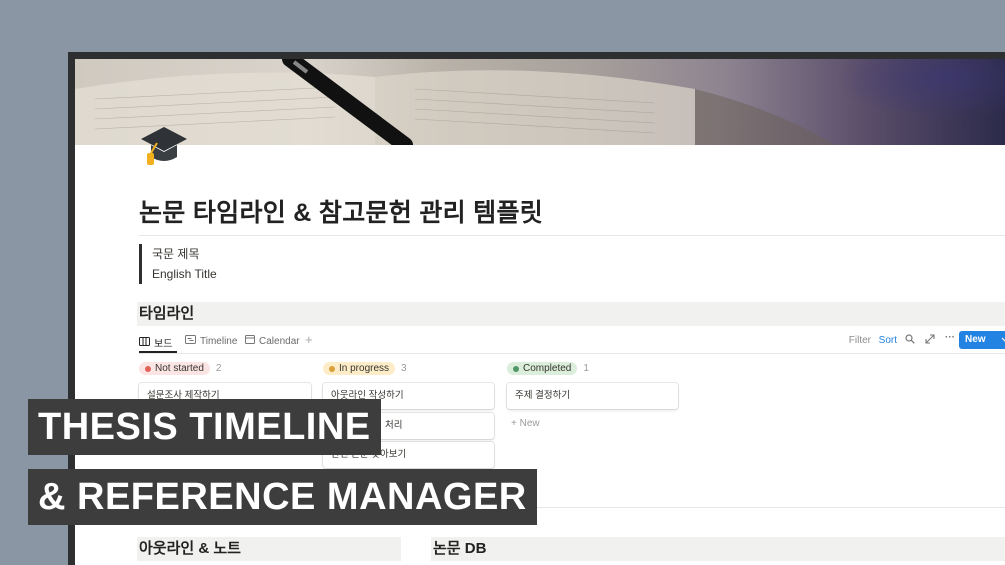 The height and width of the screenshot is (565, 1005). What do you see at coordinates (279, 341) in the screenshot?
I see `tab-calendar-label: Calendar` at bounding box center [279, 341].